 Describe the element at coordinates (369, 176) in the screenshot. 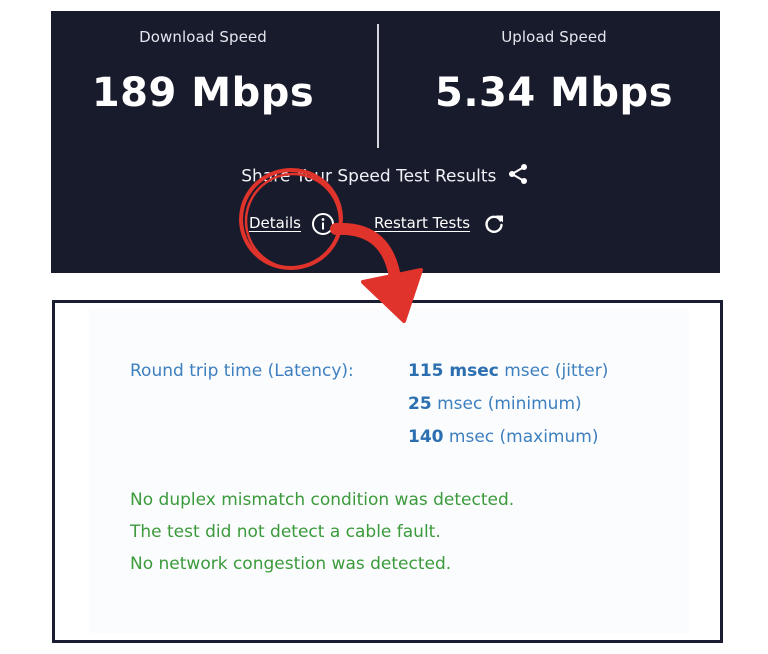

I see `share-results-label: Share Your Speed Test Results` at that location.